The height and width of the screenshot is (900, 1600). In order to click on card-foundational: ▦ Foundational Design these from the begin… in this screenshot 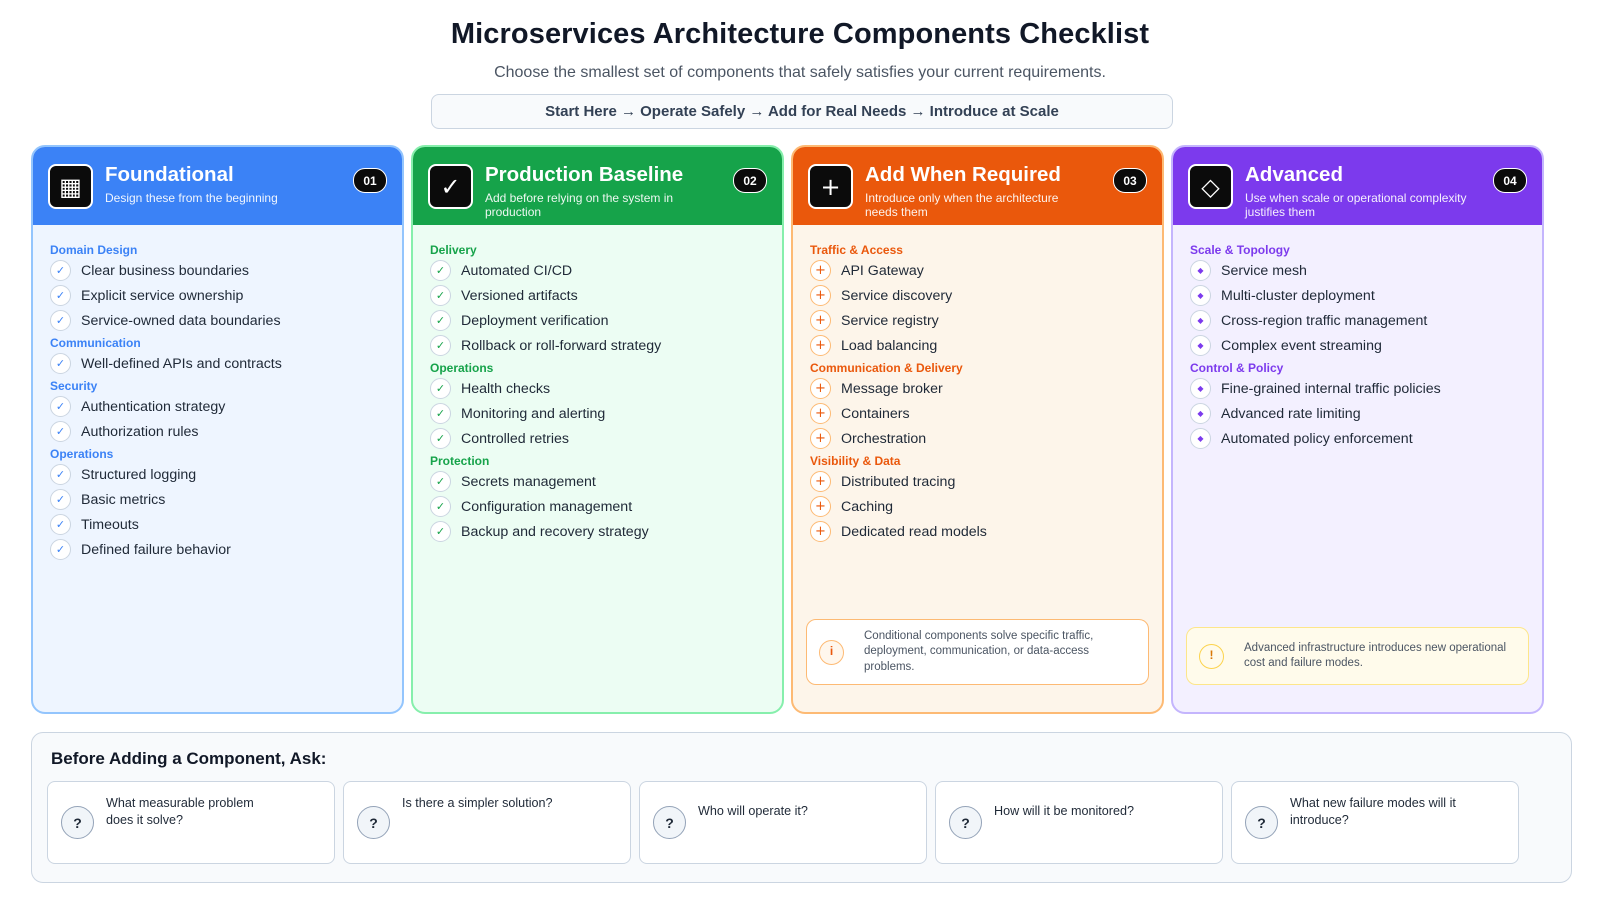, I will do `click(217, 429)`.